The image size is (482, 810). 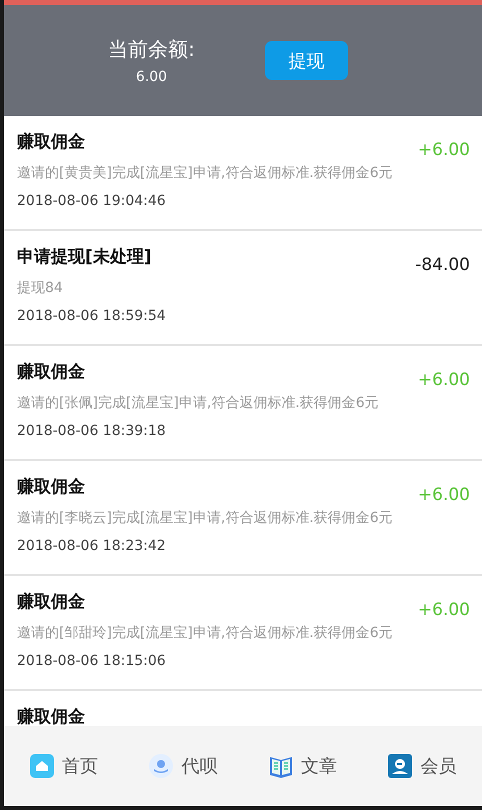 What do you see at coordinates (183, 766) in the screenshot?
I see `nav-tab: 代呗` at bounding box center [183, 766].